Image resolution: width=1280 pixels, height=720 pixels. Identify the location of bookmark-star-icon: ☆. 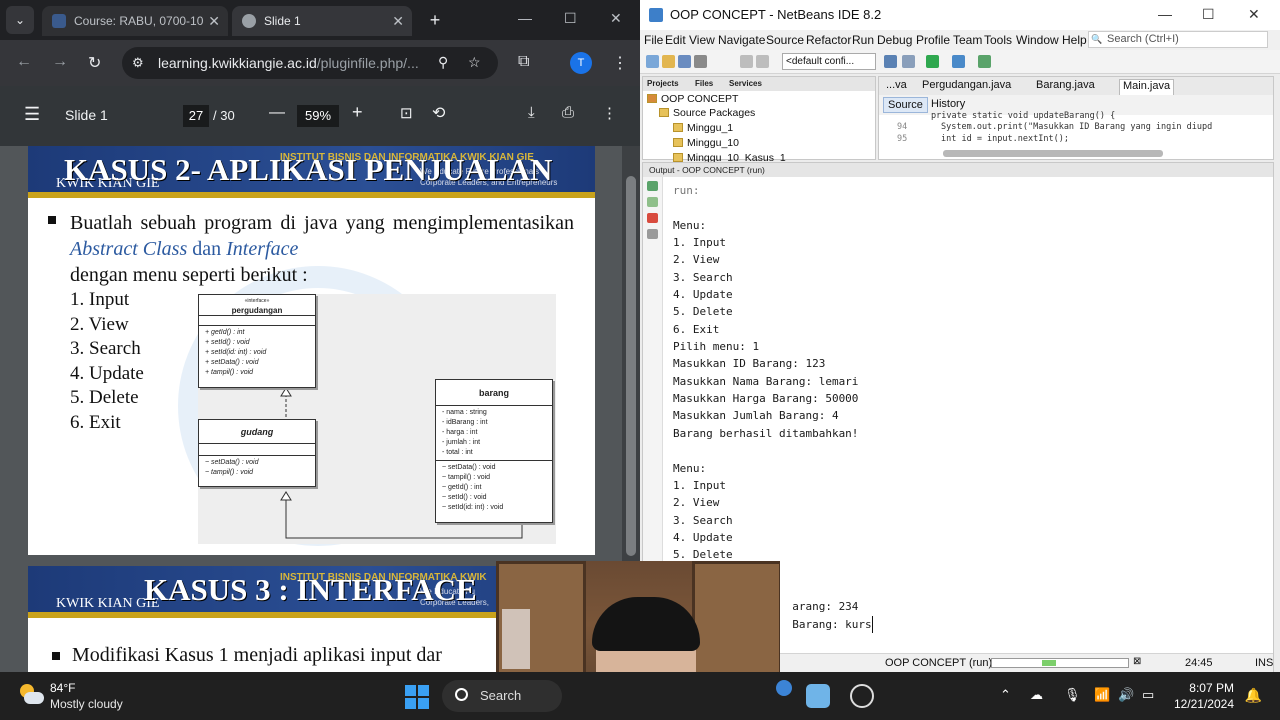
(474, 62).